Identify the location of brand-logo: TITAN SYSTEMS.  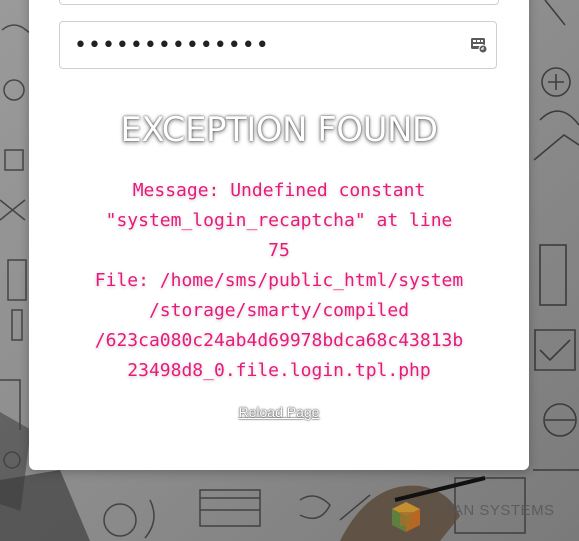
(483, 516).